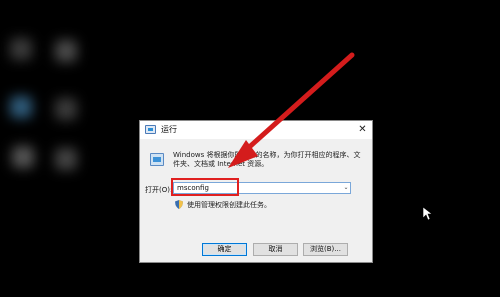 Image resolution: width=500 pixels, height=297 pixels. Describe the element at coordinates (275, 249) in the screenshot. I see `cancel-button: 取消` at that location.